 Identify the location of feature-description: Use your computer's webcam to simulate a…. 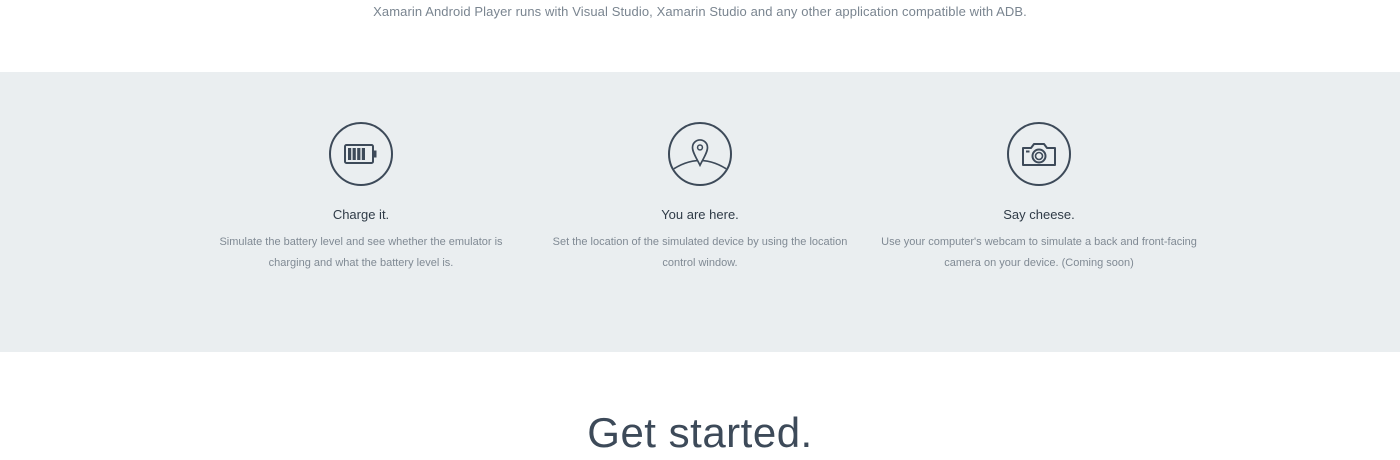
(1039, 252).